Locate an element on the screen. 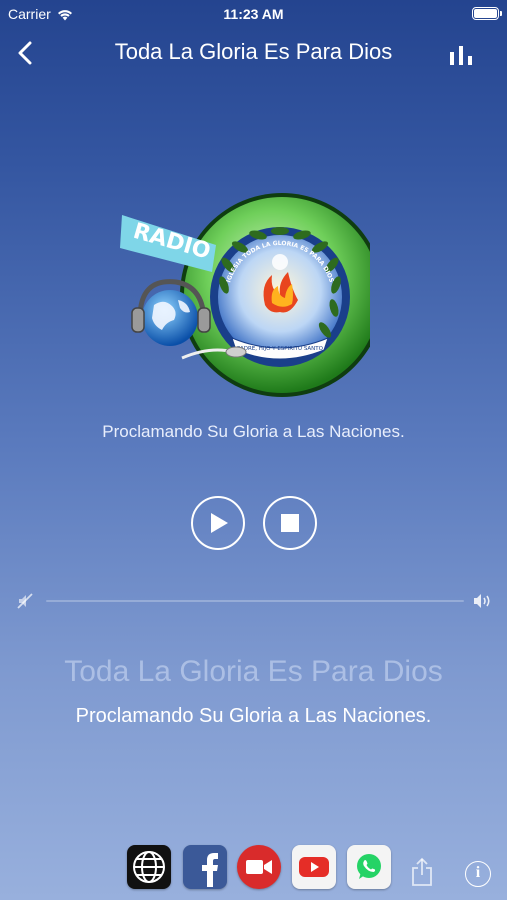  stop-button is located at coordinates (289, 523).